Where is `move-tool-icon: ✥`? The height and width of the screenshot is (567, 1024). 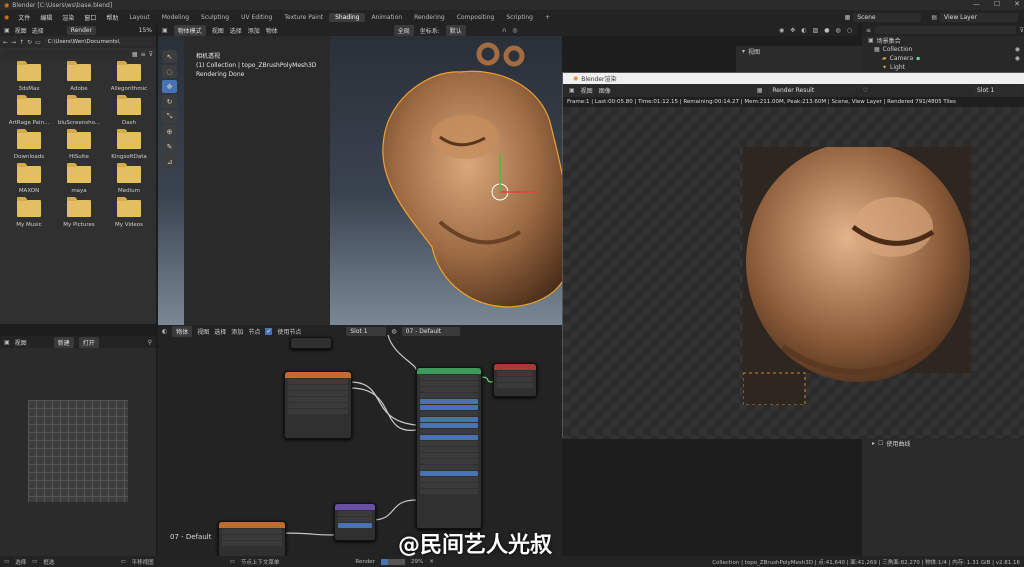 move-tool-icon: ✥ is located at coordinates (169, 86).